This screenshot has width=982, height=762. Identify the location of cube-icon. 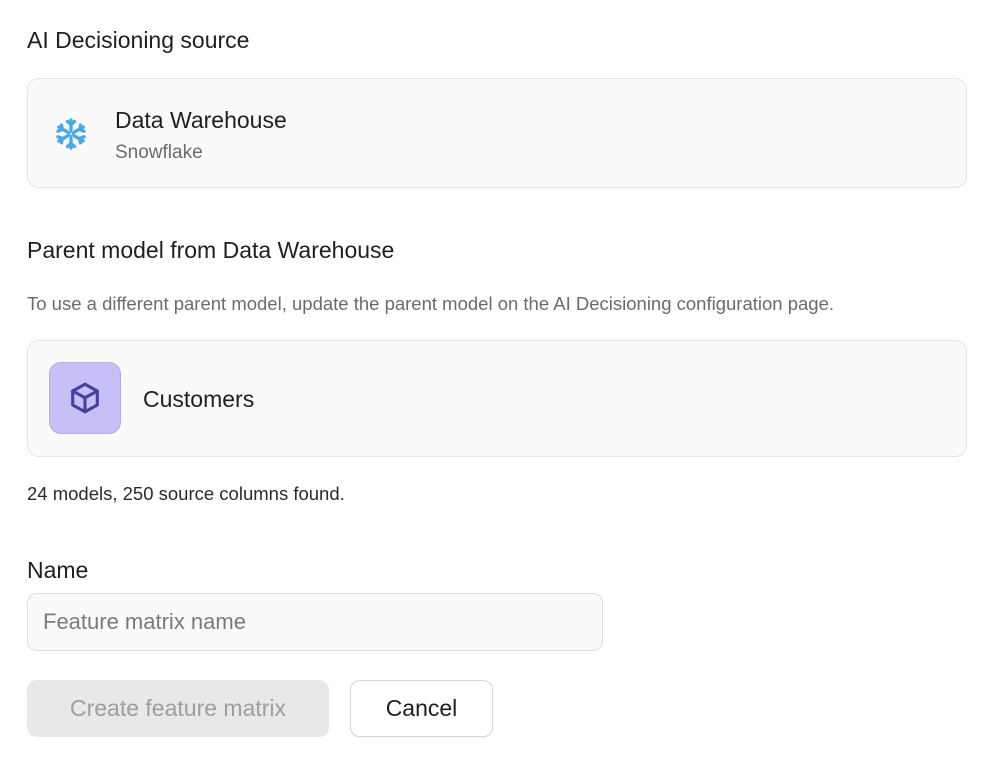
(85, 398).